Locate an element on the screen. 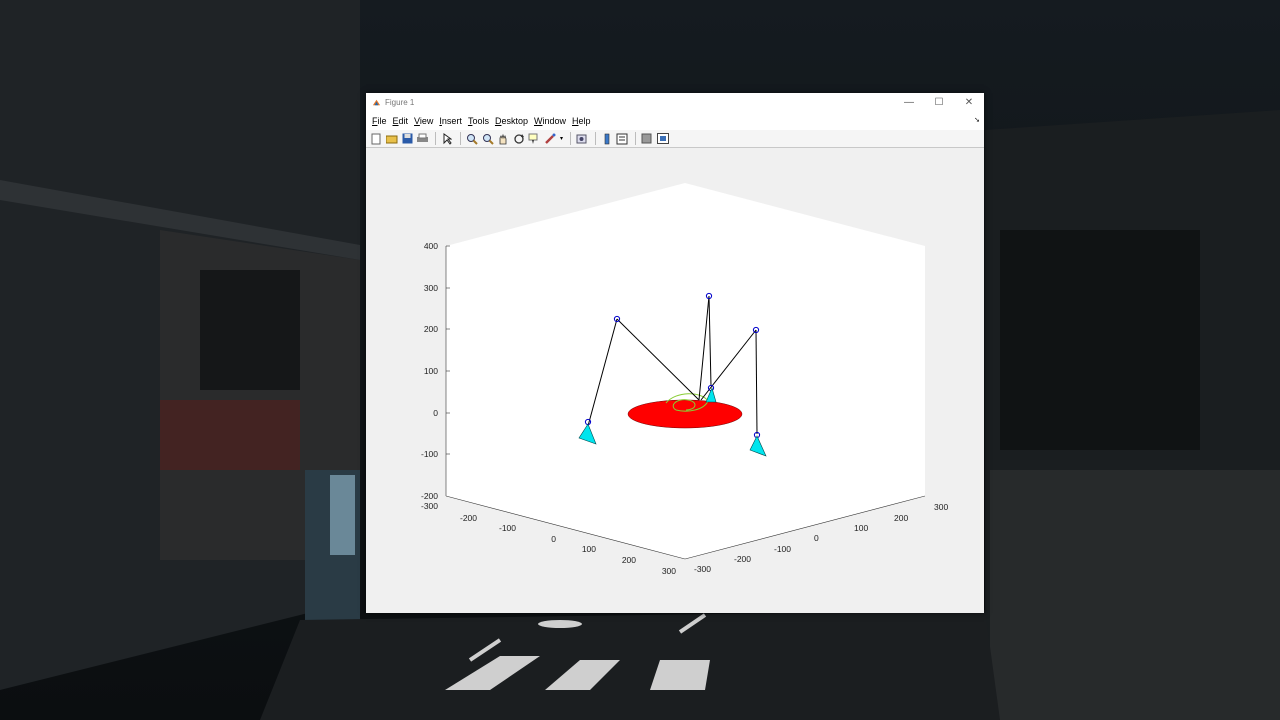  matlab-logo-icon is located at coordinates (376, 102).